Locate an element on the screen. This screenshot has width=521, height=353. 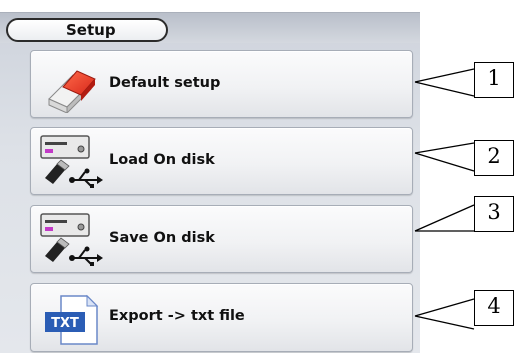
callout-4: 4 is located at coordinates (494, 308).